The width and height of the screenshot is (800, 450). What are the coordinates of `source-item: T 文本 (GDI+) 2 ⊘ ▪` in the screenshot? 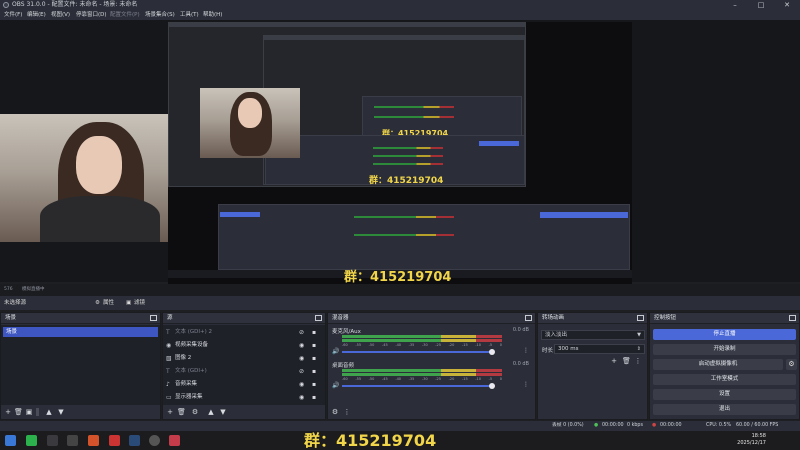 It's located at (244, 332).